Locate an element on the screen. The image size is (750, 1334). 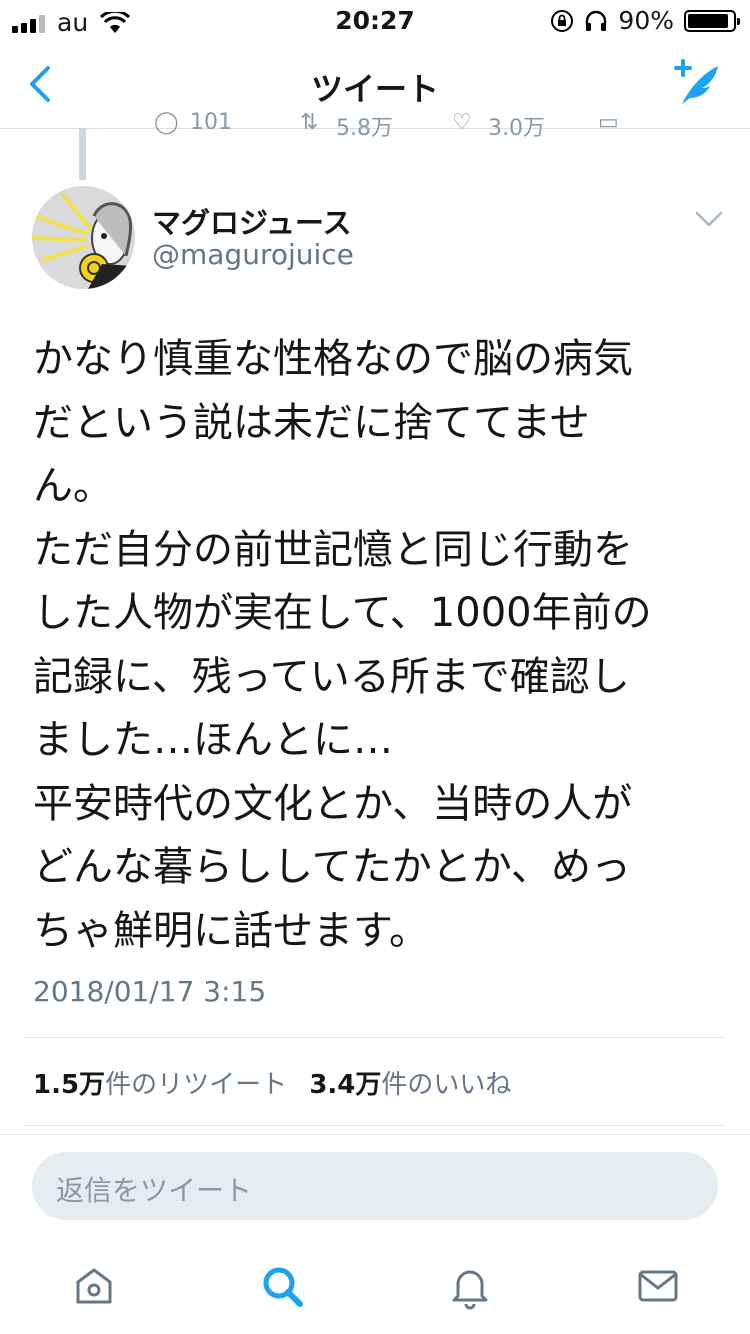
avatar is located at coordinates (83, 237).